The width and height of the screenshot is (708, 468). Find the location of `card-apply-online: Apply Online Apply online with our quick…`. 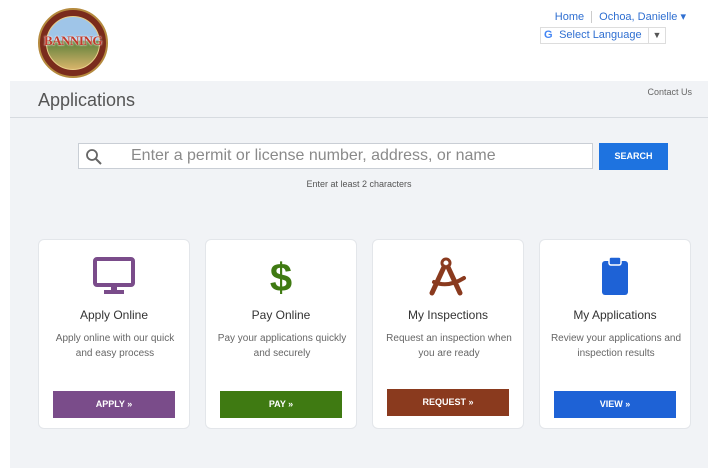

card-apply-online: Apply Online Apply online with our quick… is located at coordinates (114, 334).